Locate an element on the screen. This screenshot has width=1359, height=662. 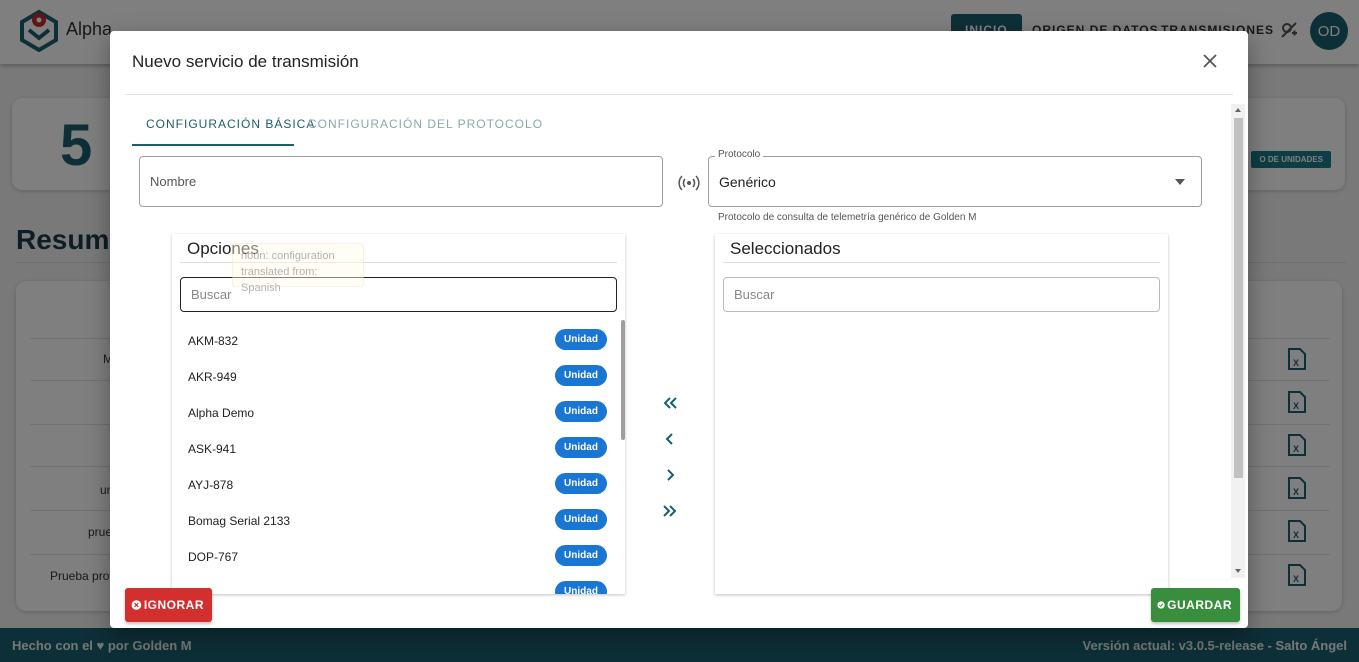
move-all-left-button is located at coordinates (670, 403).